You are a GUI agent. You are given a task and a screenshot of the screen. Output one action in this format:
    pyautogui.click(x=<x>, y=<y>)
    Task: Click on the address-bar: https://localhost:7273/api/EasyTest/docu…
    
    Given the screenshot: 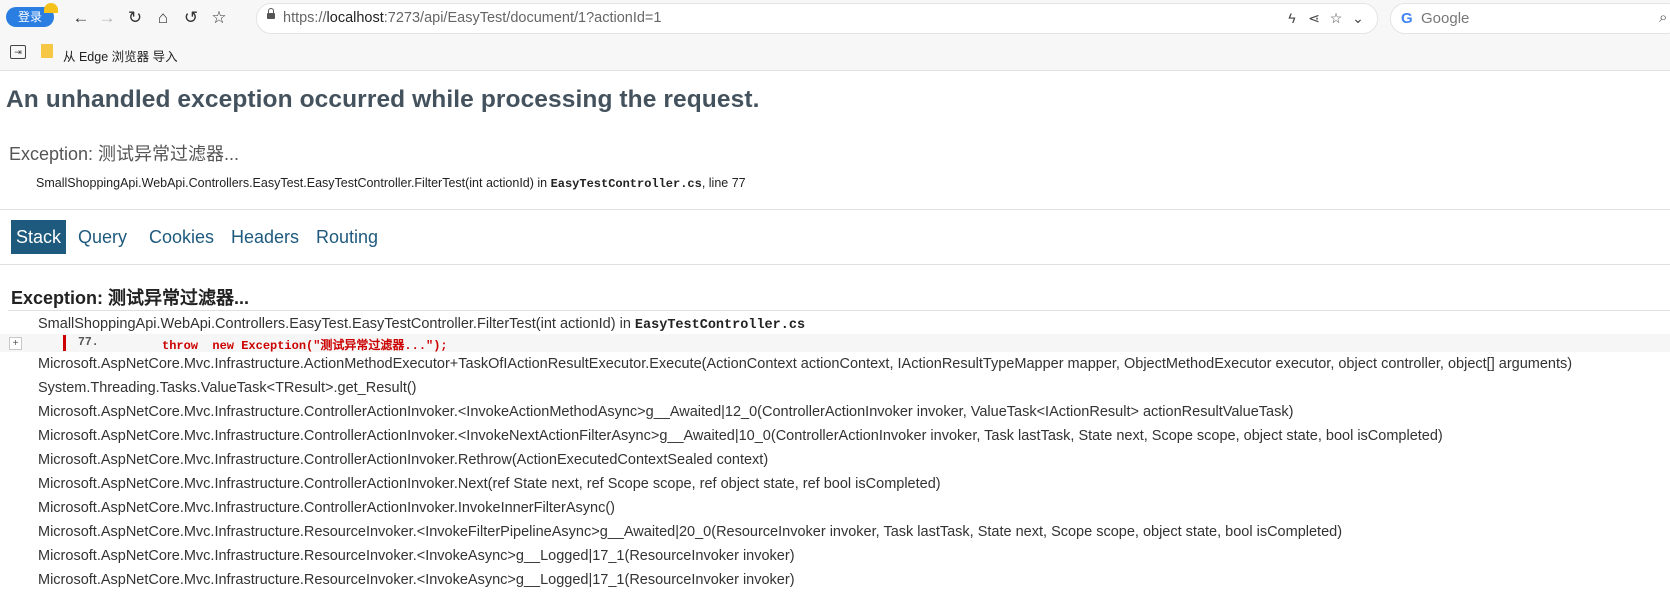 What is the action you would take?
    pyautogui.click(x=817, y=18)
    